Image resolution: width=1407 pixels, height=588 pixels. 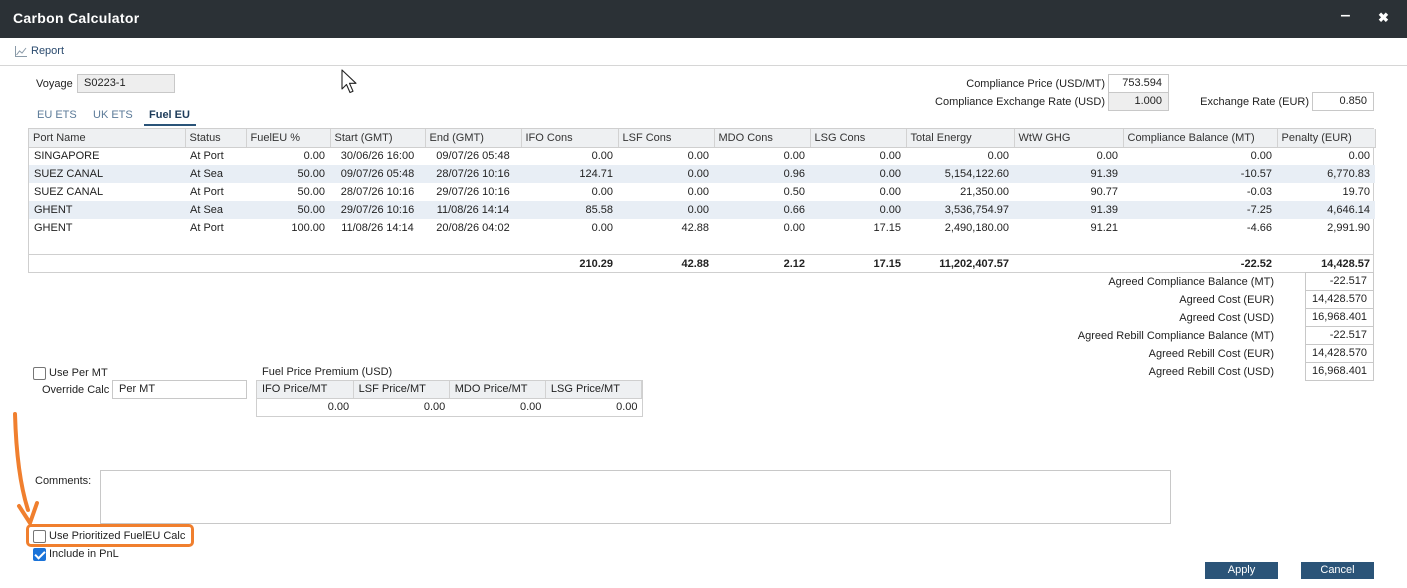 What do you see at coordinates (126, 83) in the screenshot?
I see `voyage-field: S0223-1` at bounding box center [126, 83].